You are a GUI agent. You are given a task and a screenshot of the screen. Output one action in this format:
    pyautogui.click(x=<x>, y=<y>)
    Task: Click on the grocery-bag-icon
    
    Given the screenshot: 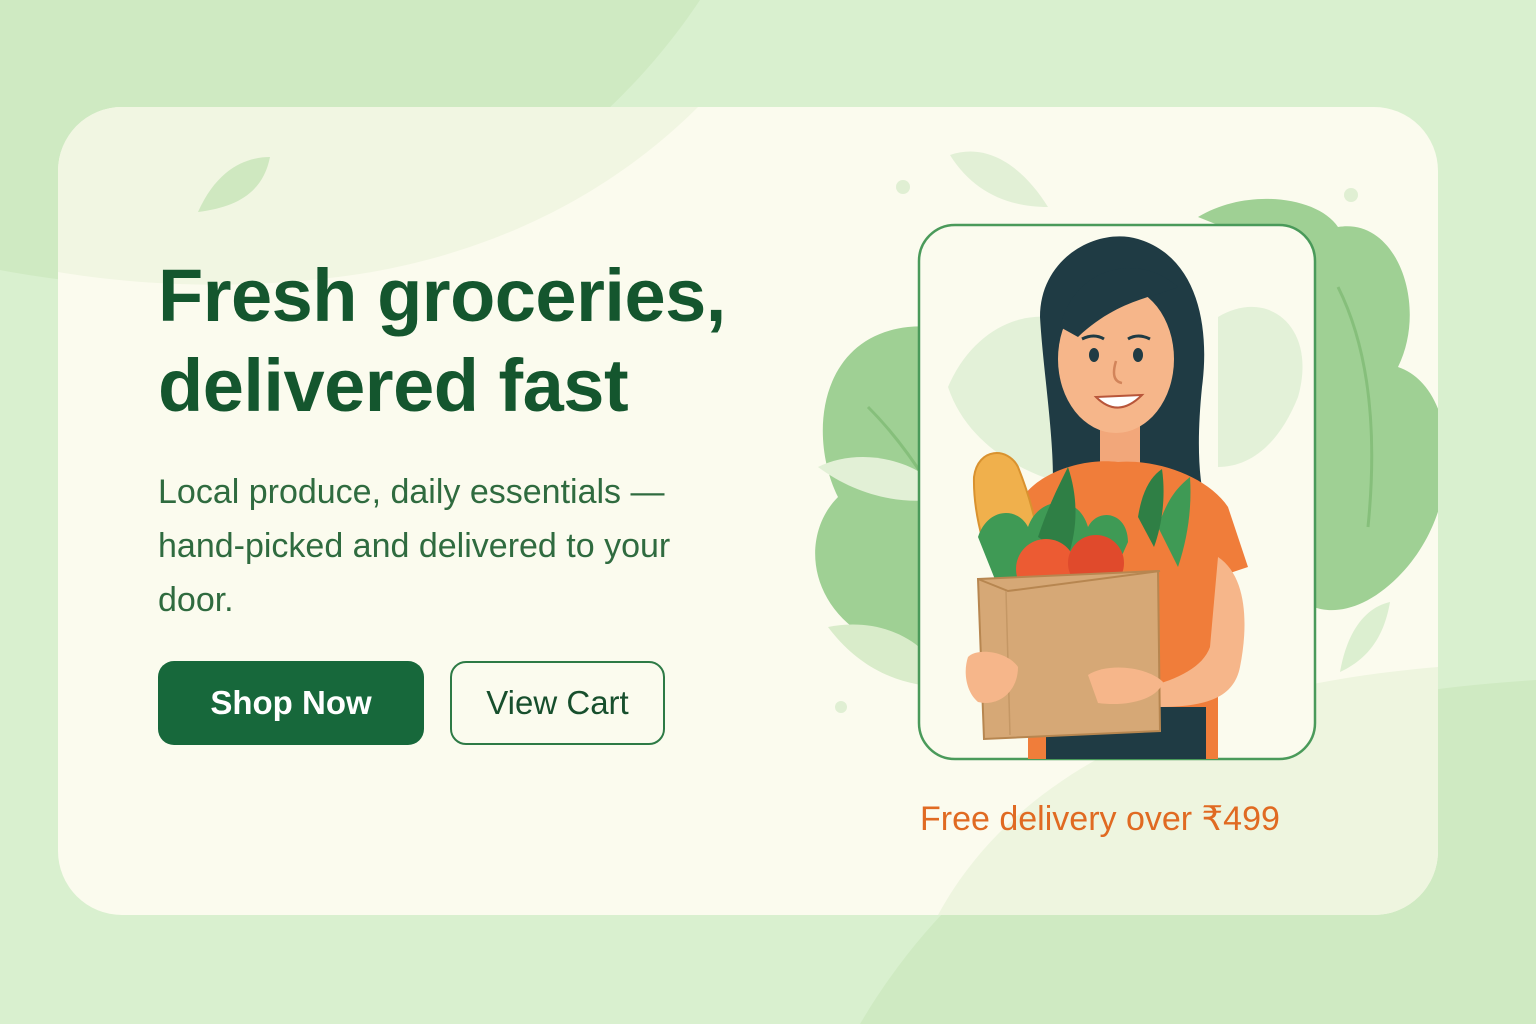 What is the action you would take?
    pyautogui.click(x=1069, y=655)
    